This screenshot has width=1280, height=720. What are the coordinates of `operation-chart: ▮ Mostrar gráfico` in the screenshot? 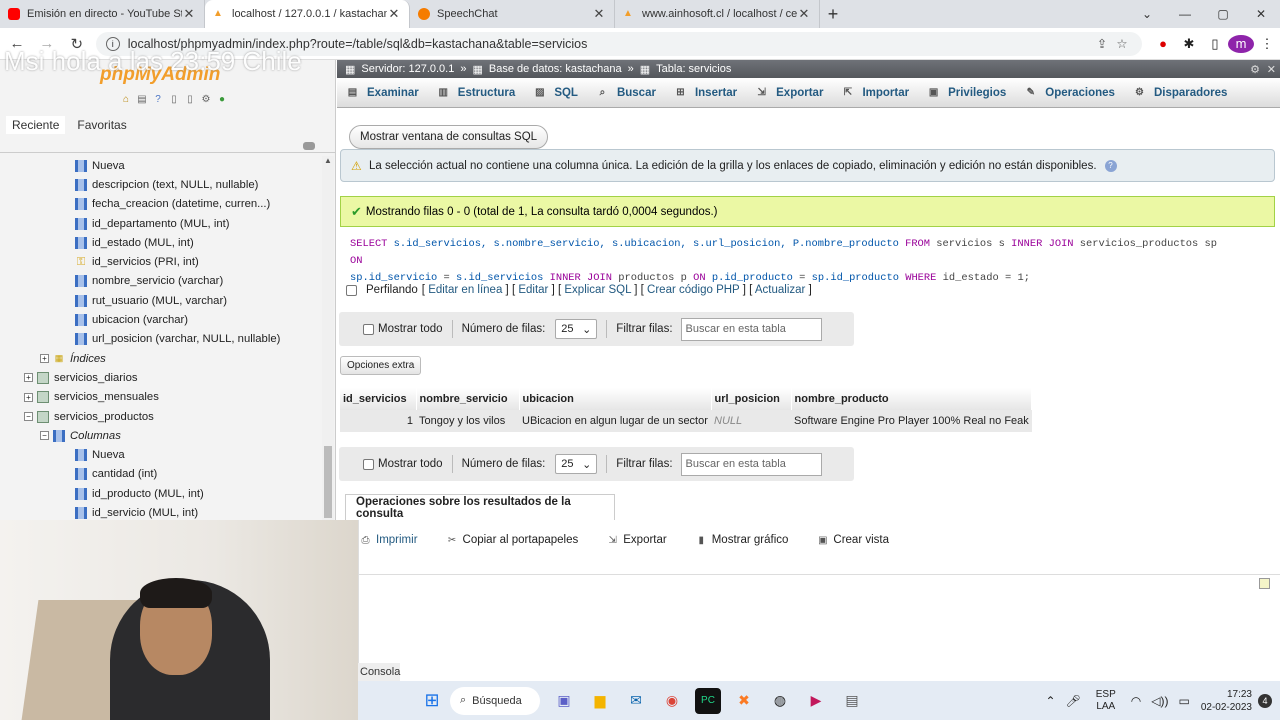 It's located at (741, 540).